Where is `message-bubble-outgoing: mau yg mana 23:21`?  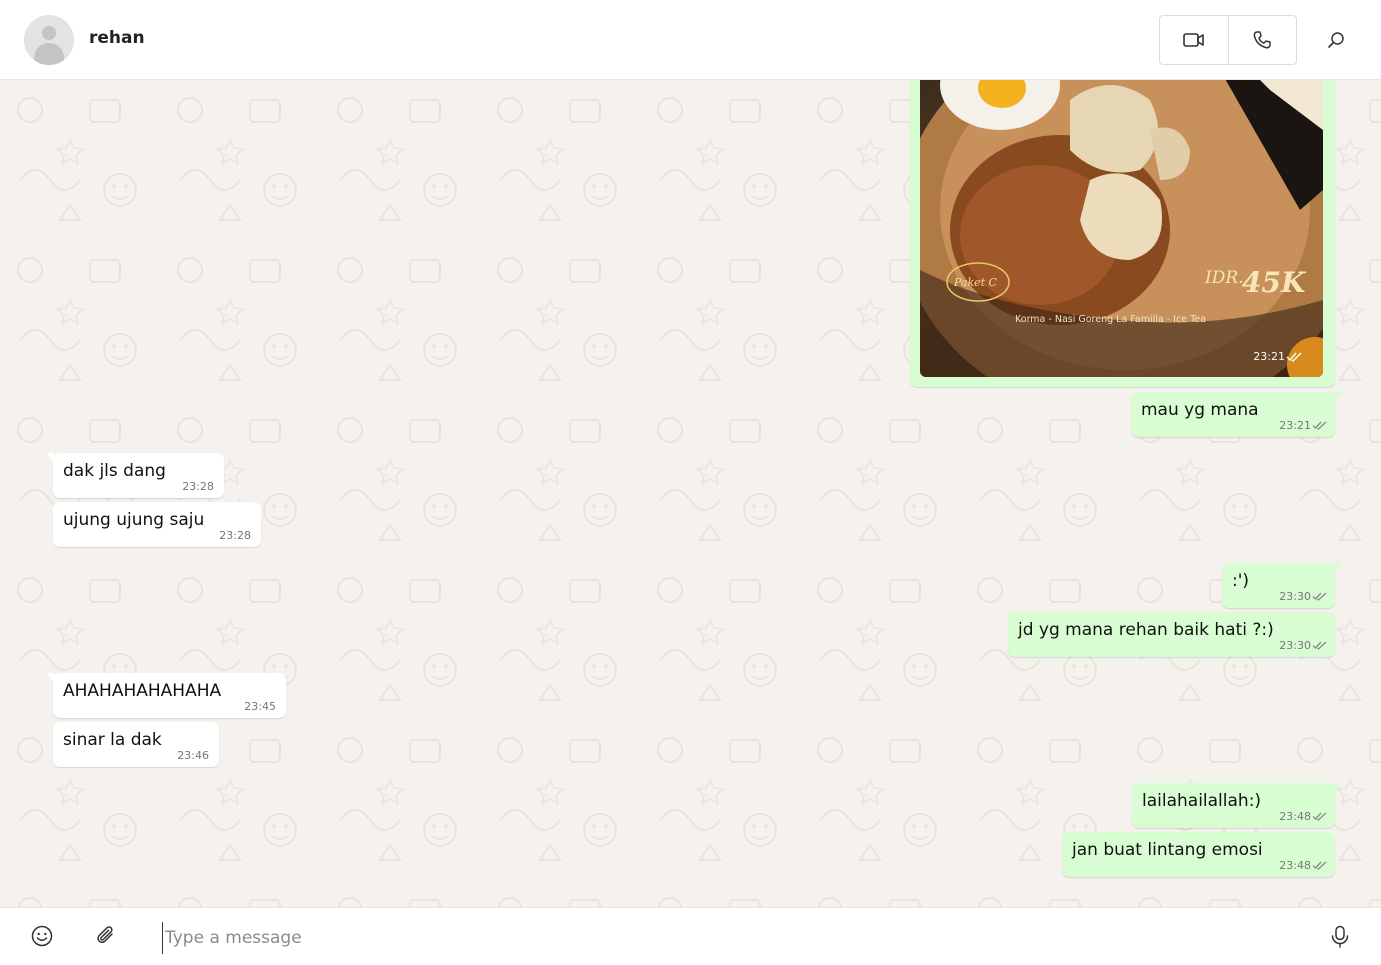 message-bubble-outgoing: mau yg mana 23:21 is located at coordinates (1236, 414).